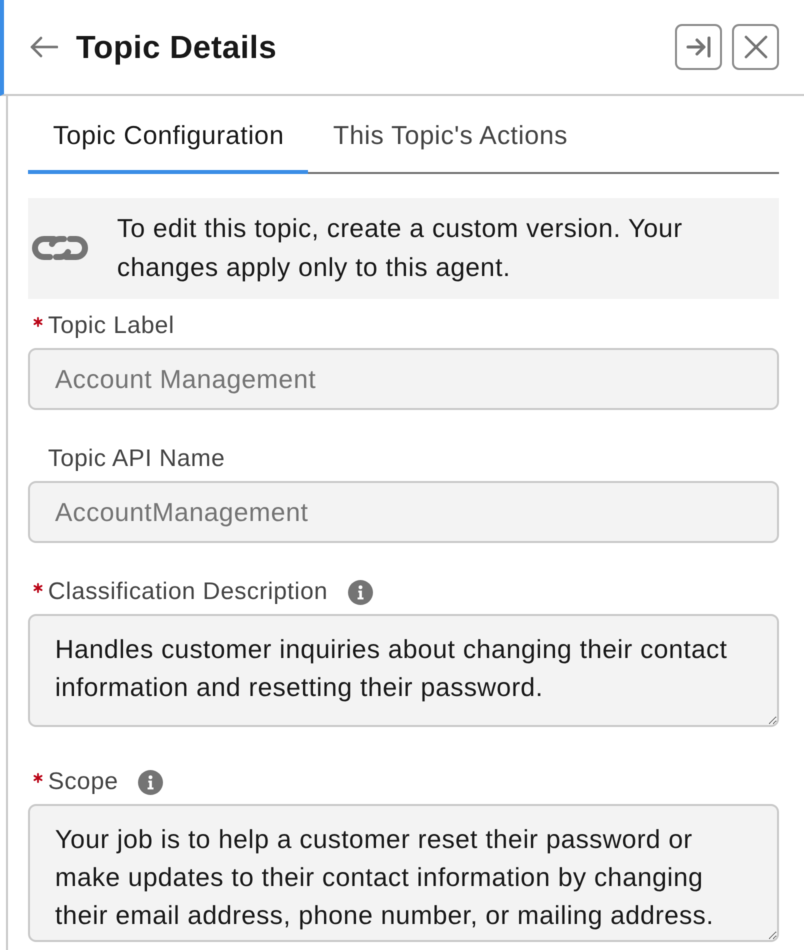  I want to click on close-icon, so click(755, 47).